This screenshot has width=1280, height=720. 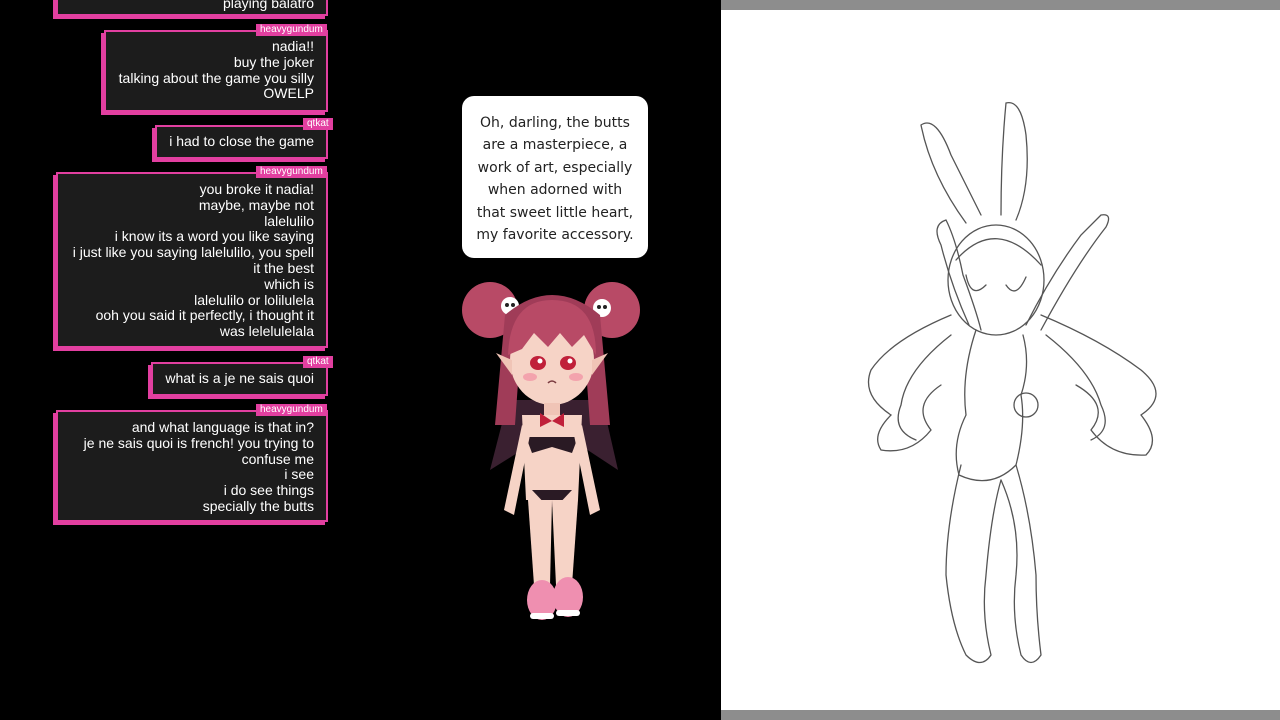 What do you see at coordinates (268, 490) in the screenshot?
I see `chat-message-line: i do see things` at bounding box center [268, 490].